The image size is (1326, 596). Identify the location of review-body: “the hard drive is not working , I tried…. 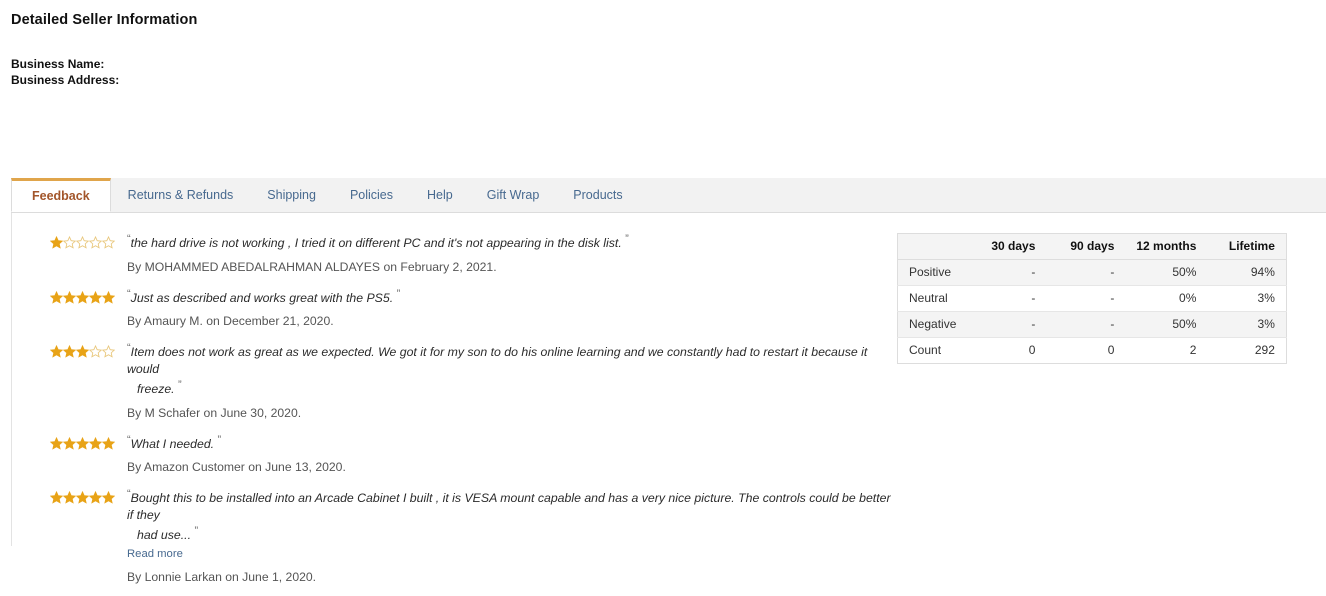
(502, 253).